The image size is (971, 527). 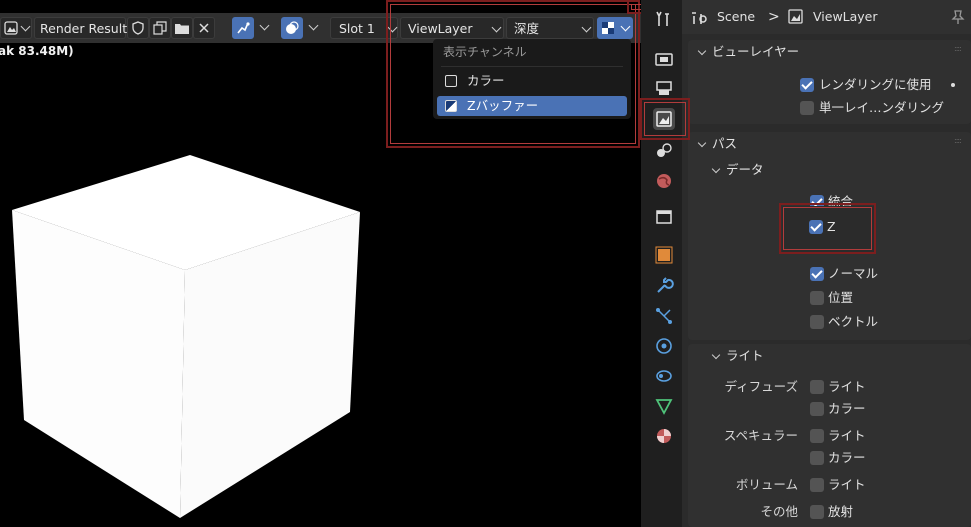 What do you see at coordinates (160, 28) in the screenshot?
I see `duplicate-image-button` at bounding box center [160, 28].